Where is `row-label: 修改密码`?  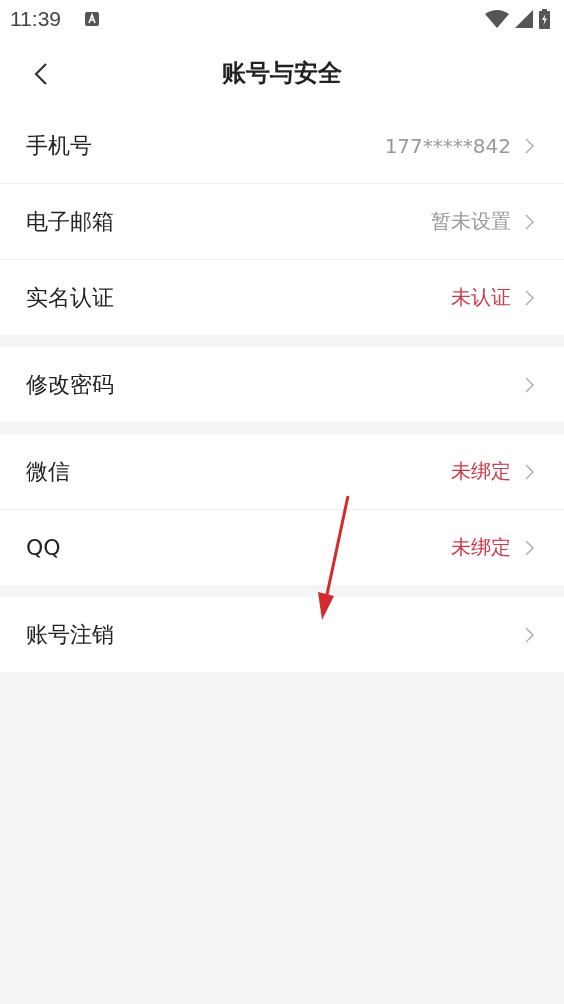
row-label: 修改密码 is located at coordinates (70, 384).